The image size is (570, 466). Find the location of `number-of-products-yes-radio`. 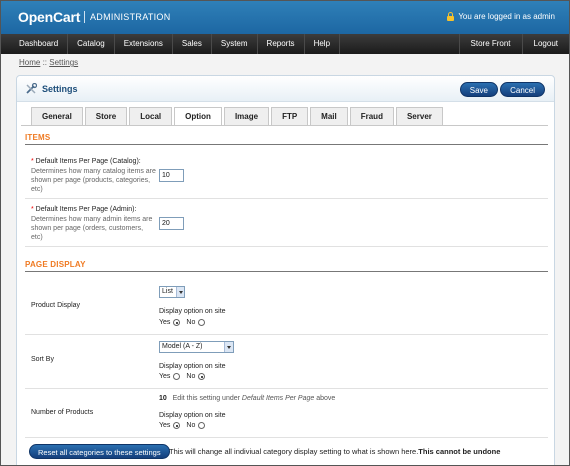

number-of-products-yes-radio is located at coordinates (177, 425).